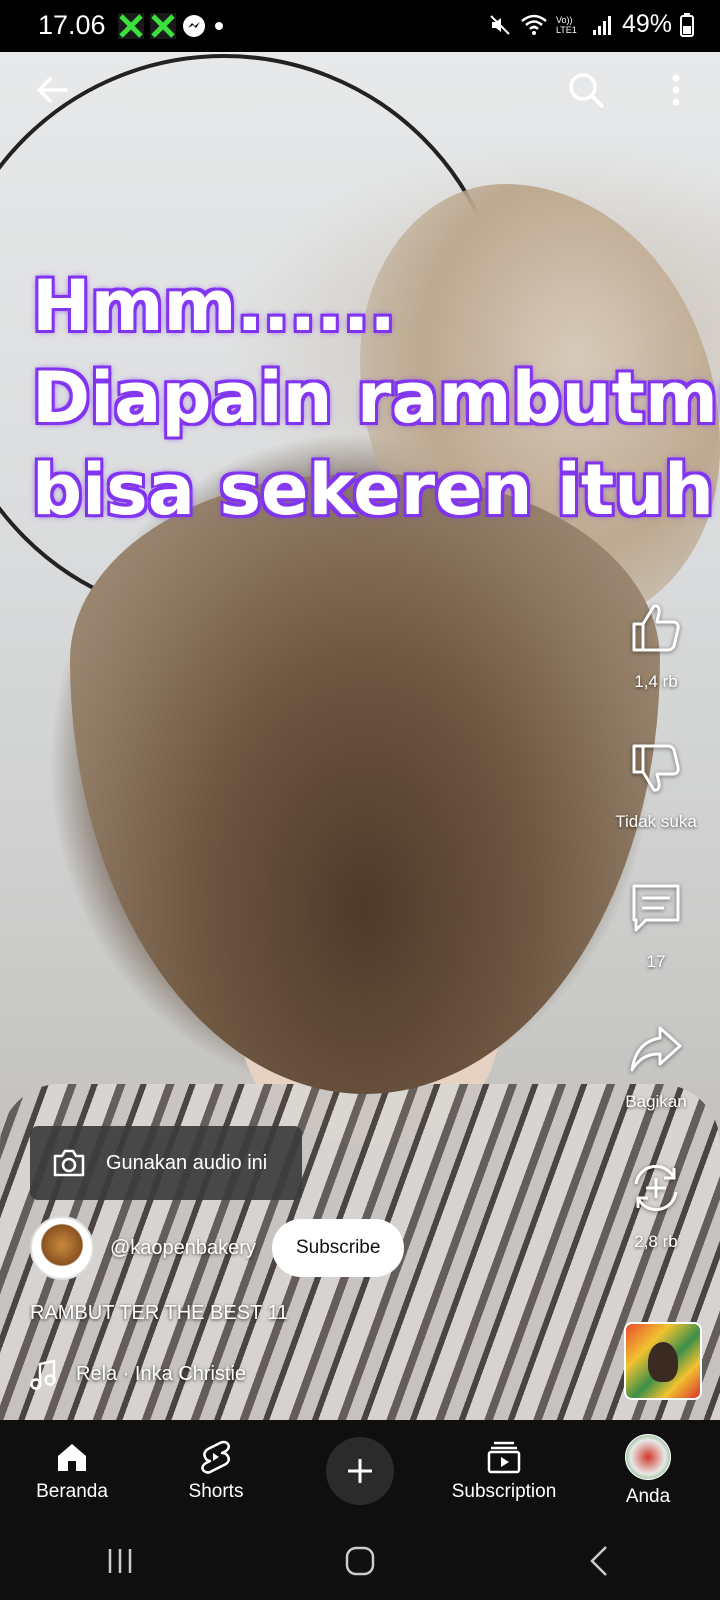 The image size is (720, 1600). What do you see at coordinates (194, 26) in the screenshot?
I see `messenger-icon` at bounding box center [194, 26].